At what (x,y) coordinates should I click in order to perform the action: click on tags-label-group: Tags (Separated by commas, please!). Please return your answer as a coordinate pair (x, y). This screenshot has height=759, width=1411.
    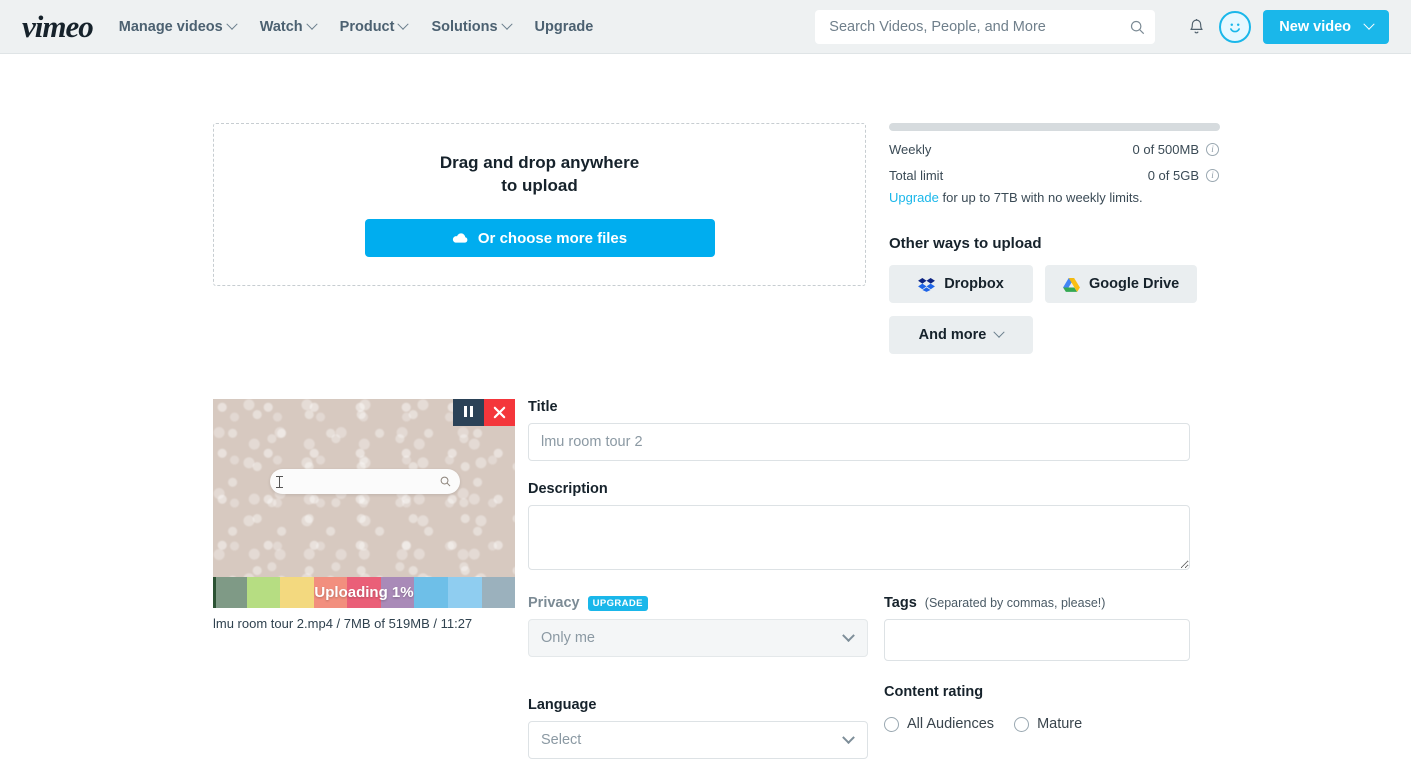
    Looking at the image, I should click on (1037, 603).